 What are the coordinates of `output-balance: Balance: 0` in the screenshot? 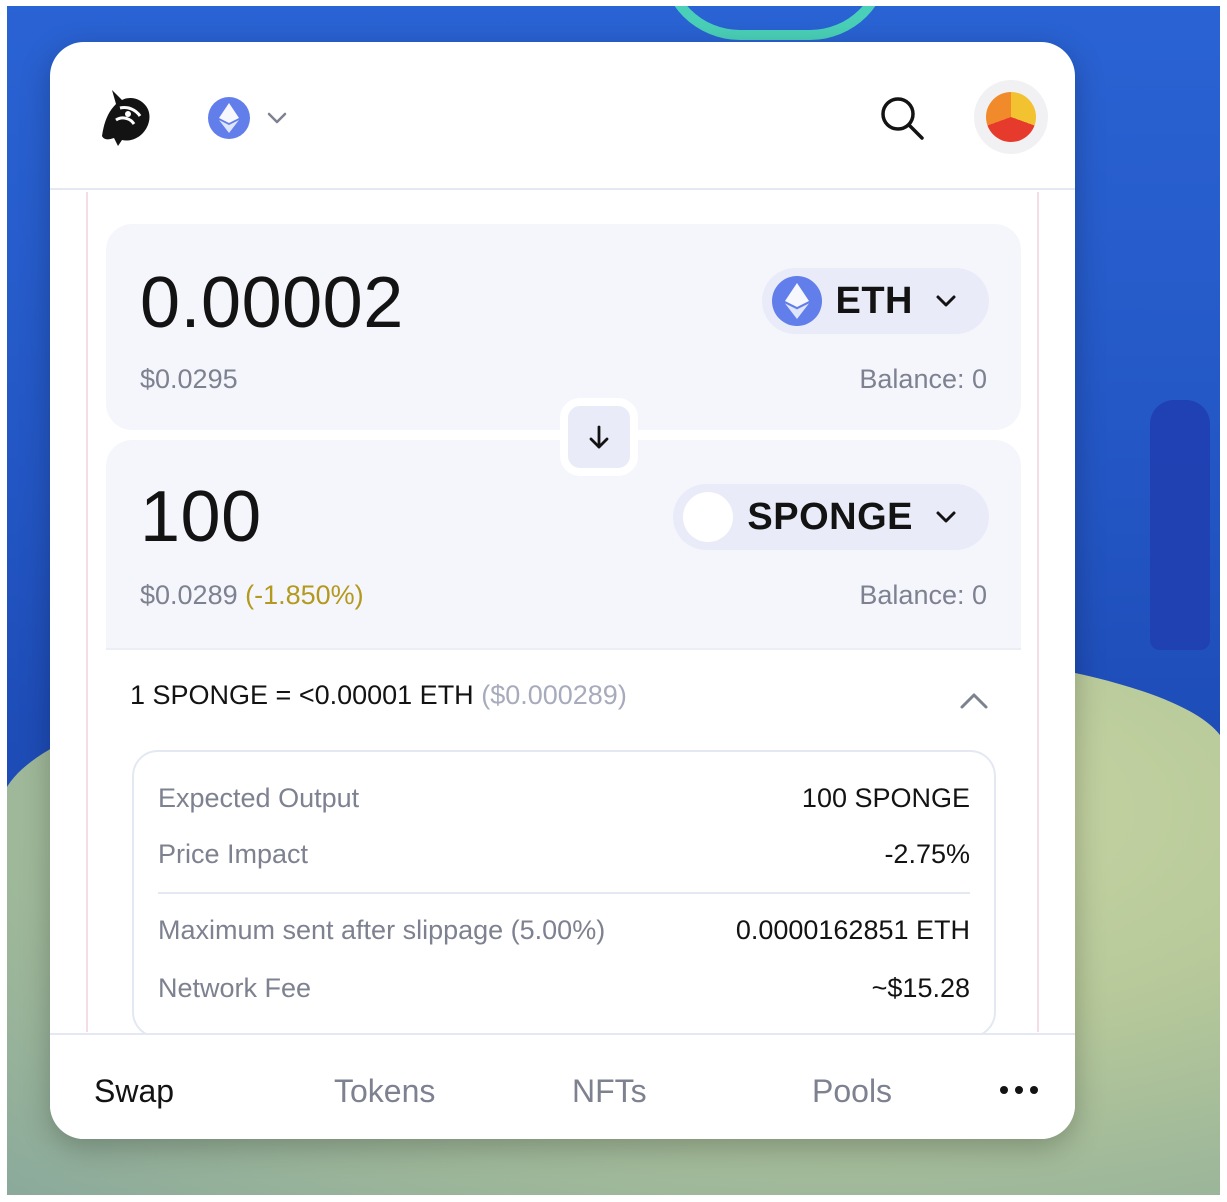 It's located at (923, 595).